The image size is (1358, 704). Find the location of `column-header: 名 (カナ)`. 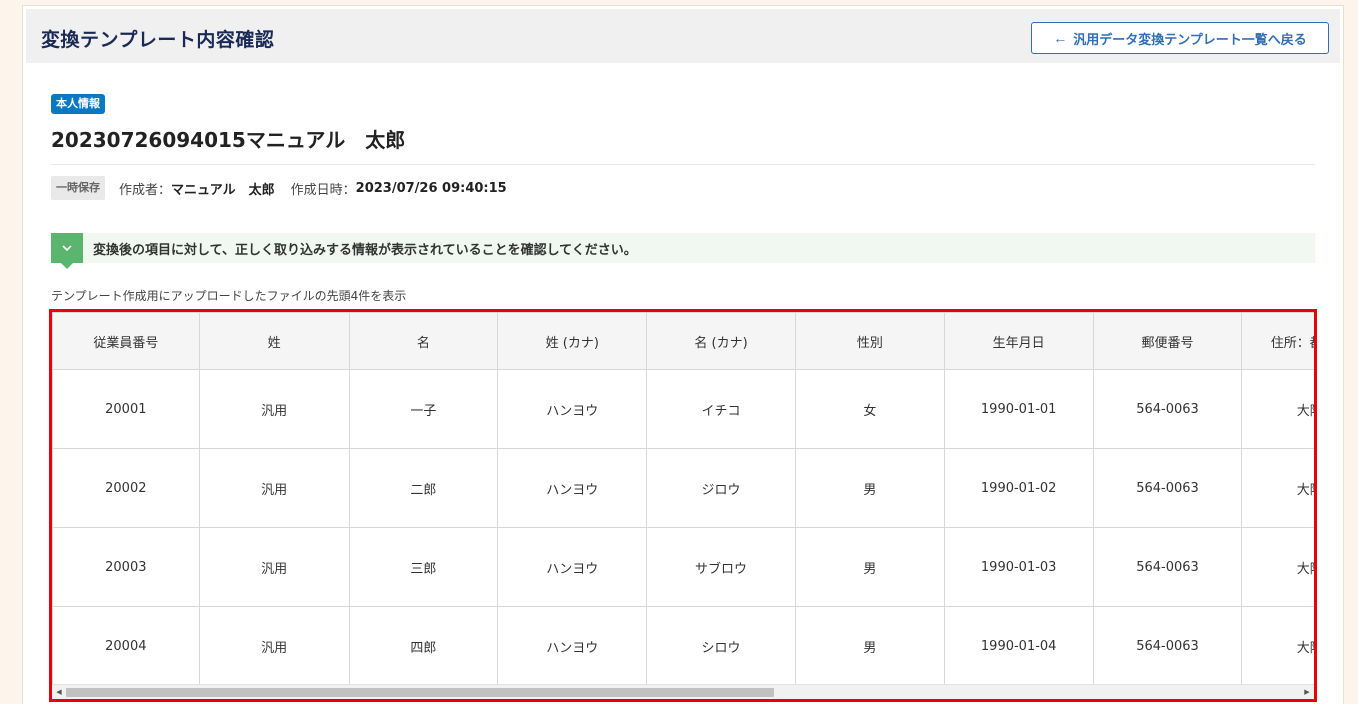

column-header: 名 (カナ) is located at coordinates (721, 341).